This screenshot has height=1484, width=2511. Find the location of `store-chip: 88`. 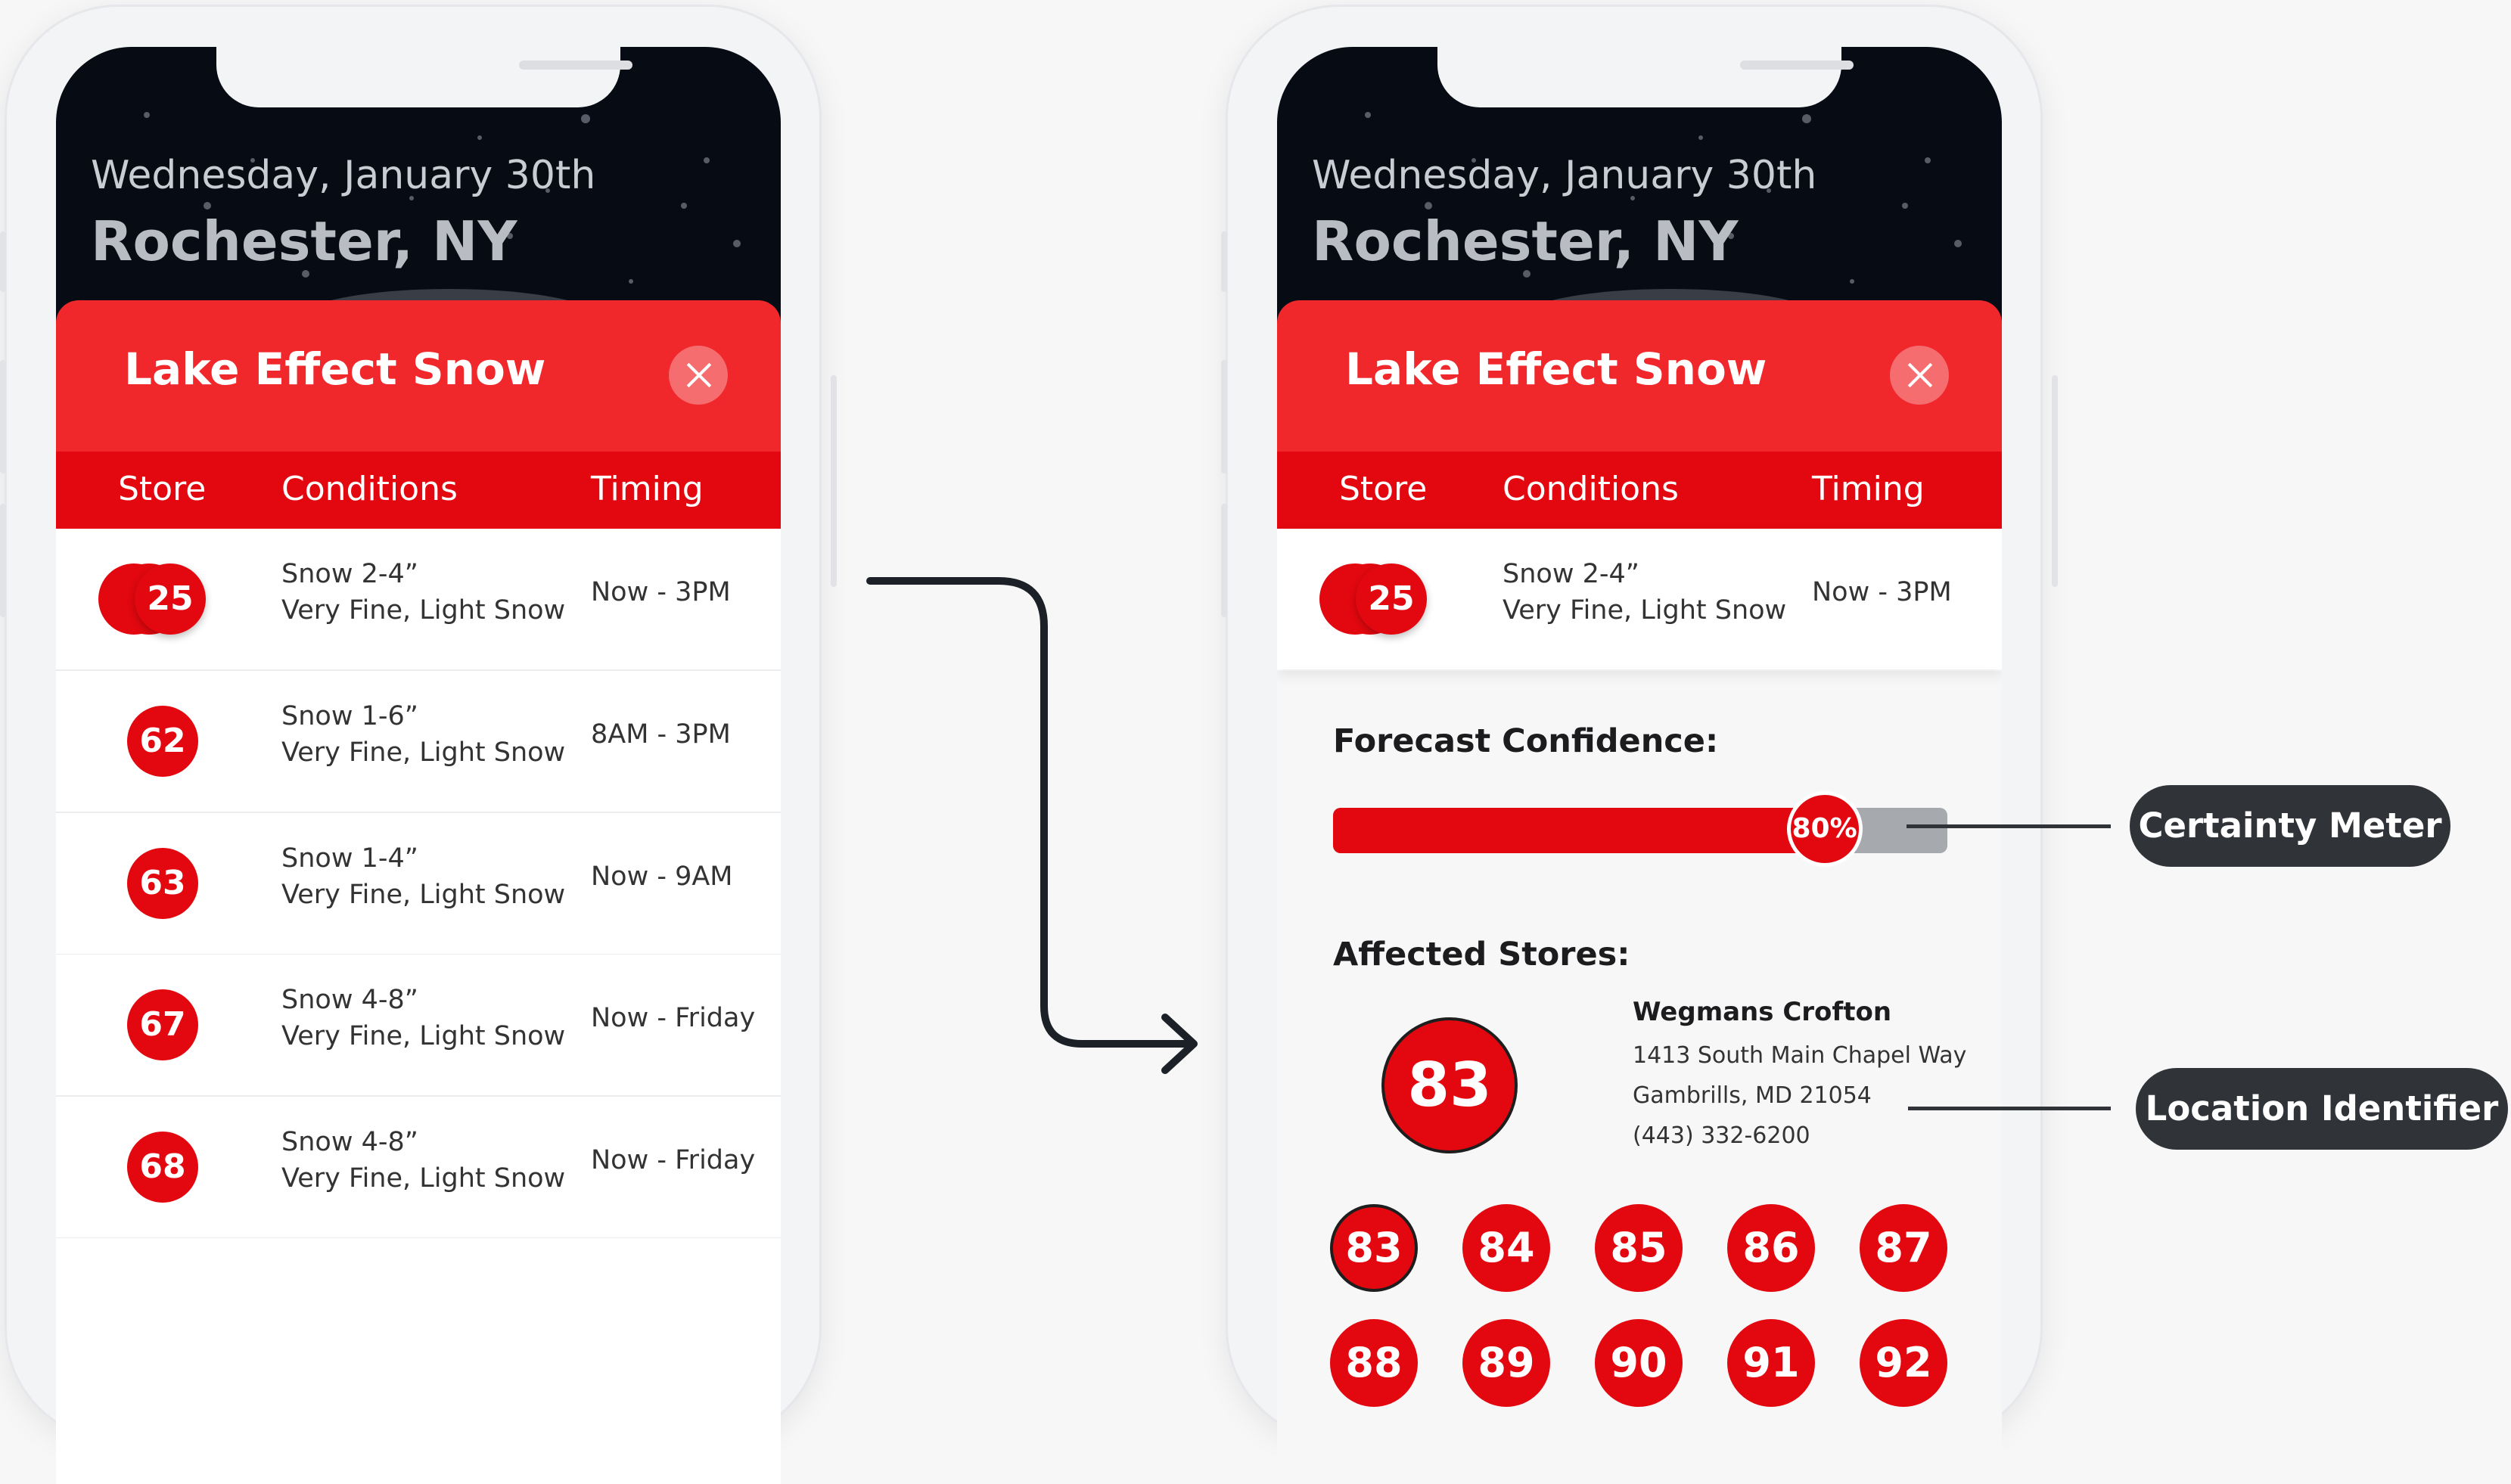

store-chip: 88 is located at coordinates (1374, 1363).